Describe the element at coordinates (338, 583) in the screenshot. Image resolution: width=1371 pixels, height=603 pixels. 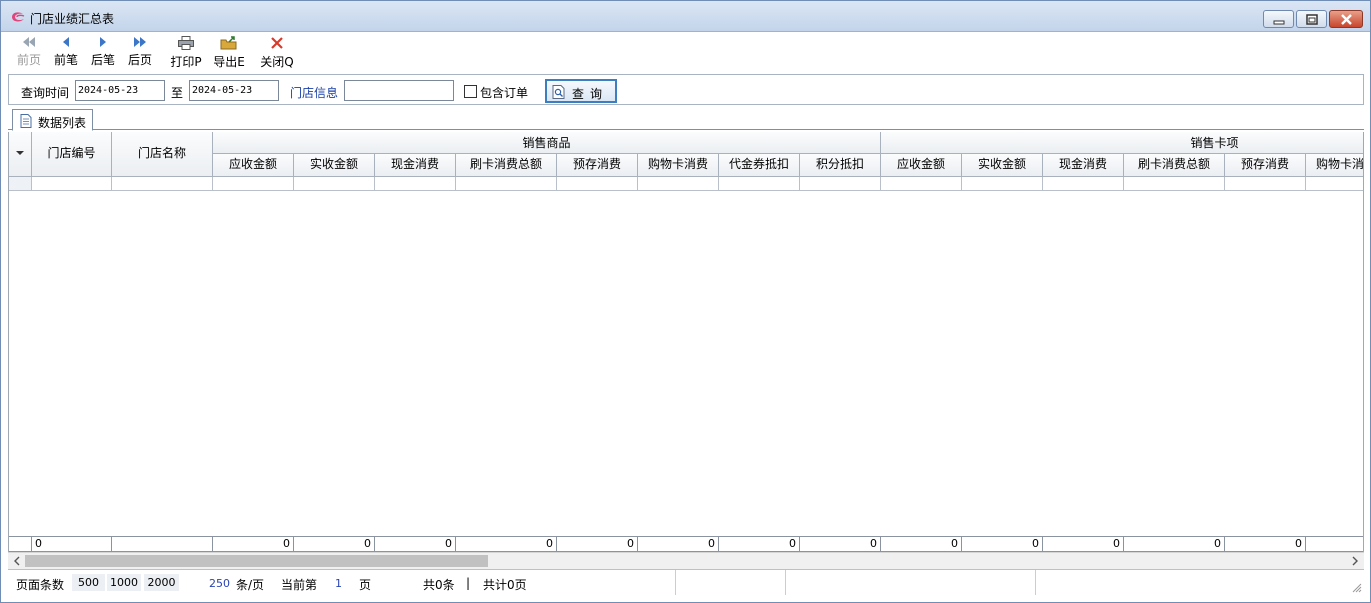
I see `current-page-value: 1` at that location.